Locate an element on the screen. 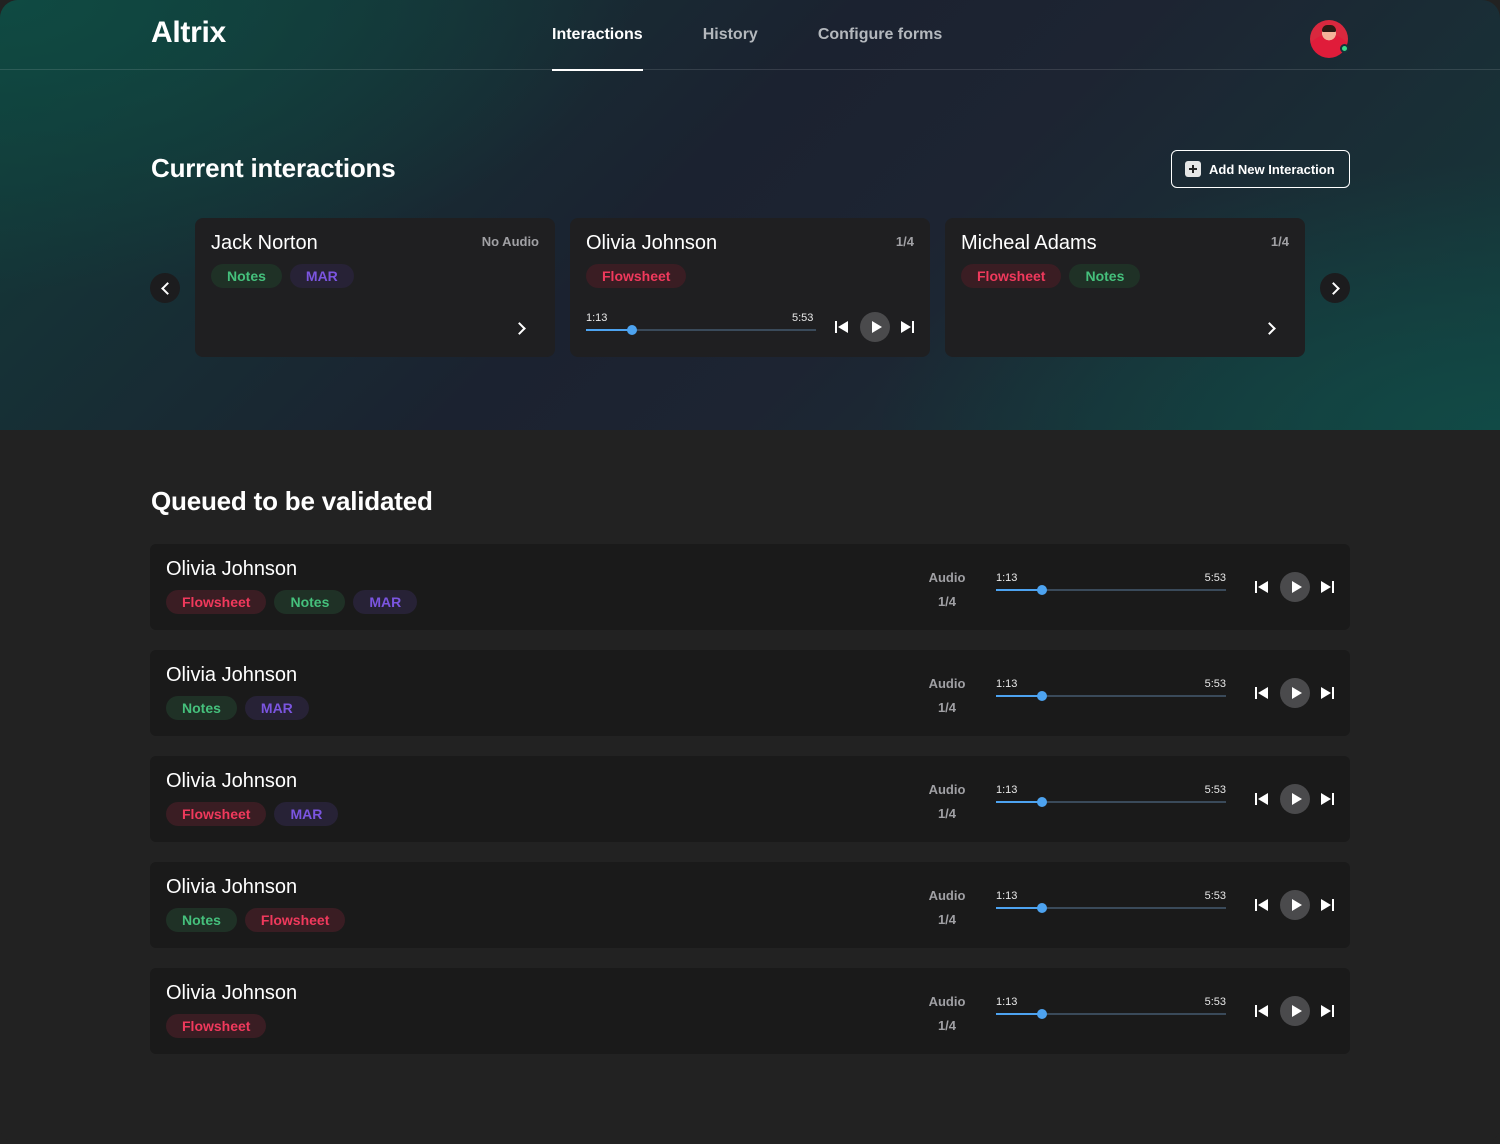  row-tags: Flowsheet is located at coordinates (220, 1026).